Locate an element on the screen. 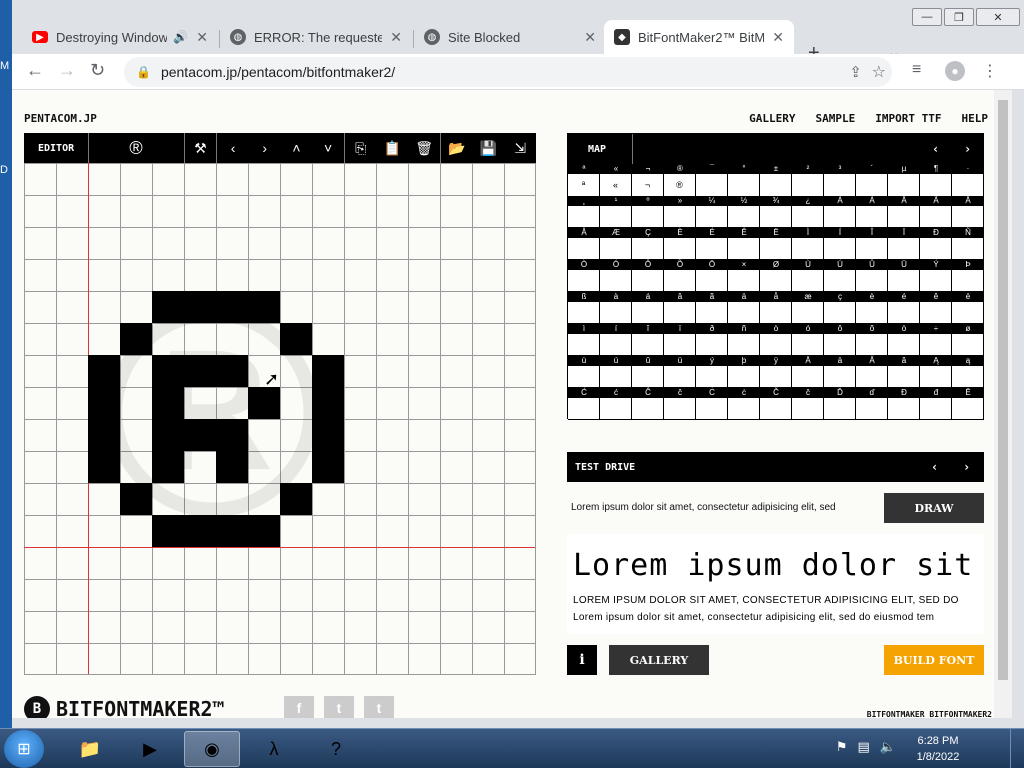 Image resolution: width=1024 pixels, height=768 pixels. reload-icon: ↻ is located at coordinates (97, 70).